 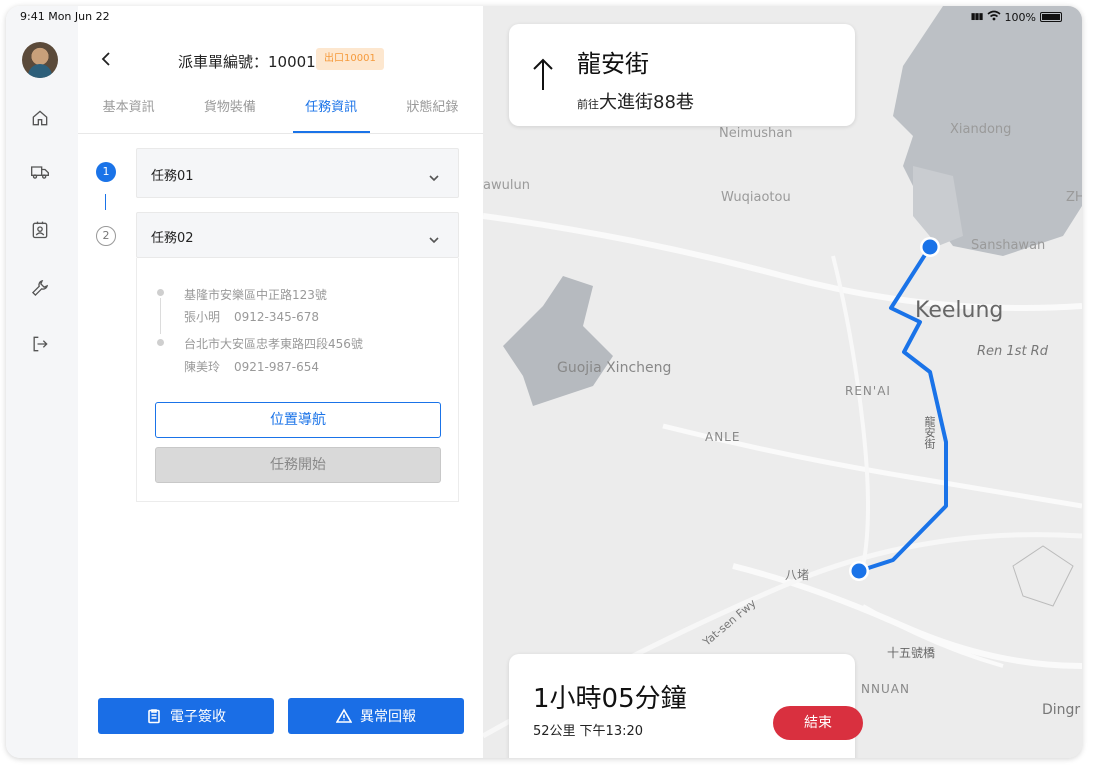 I want to click on battery-percent: 100%, so click(x=1020, y=17).